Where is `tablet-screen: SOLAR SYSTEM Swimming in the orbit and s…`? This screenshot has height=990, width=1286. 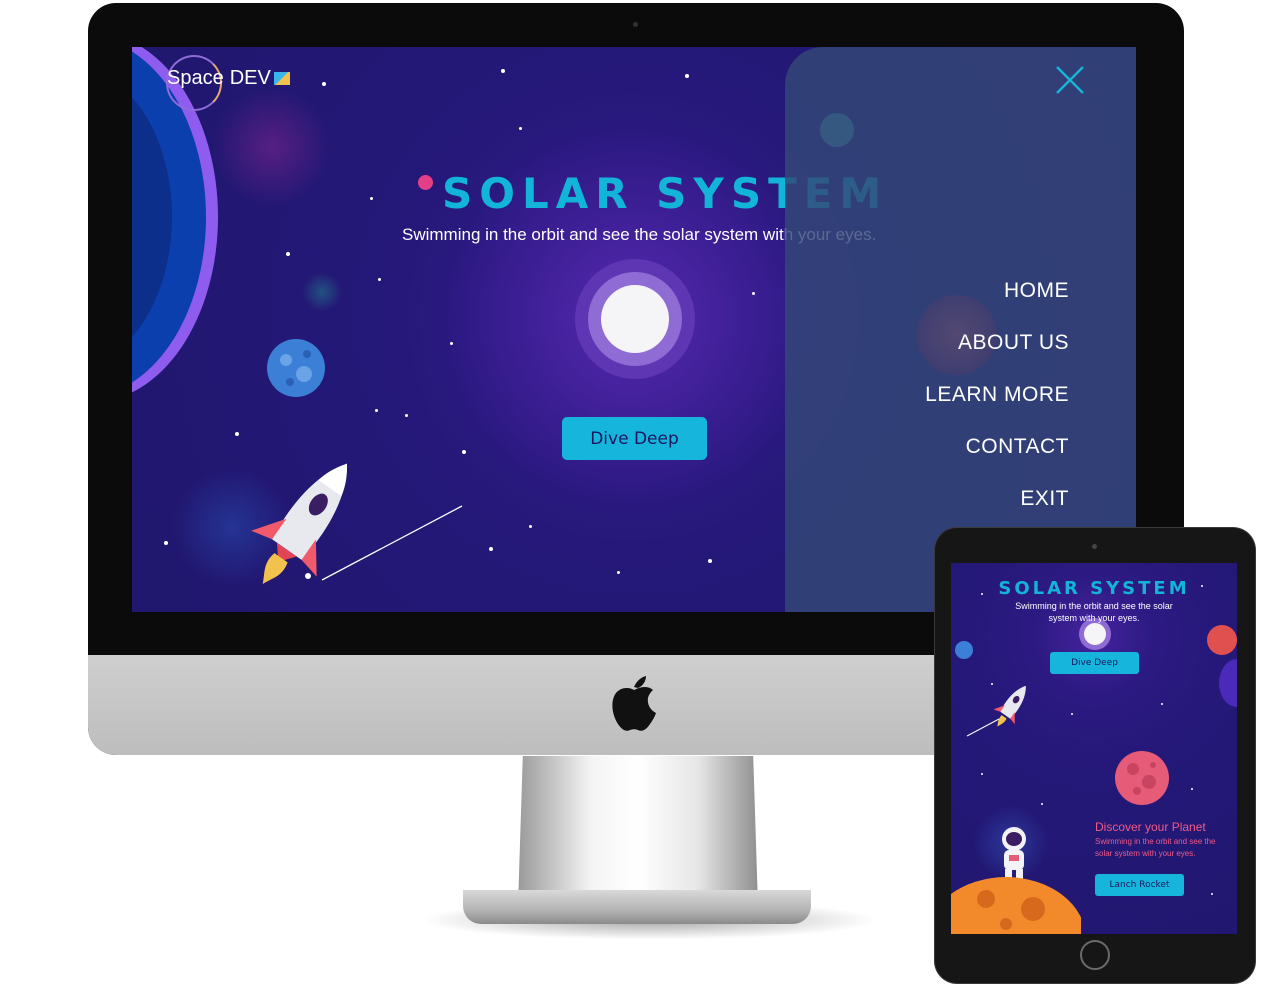 tablet-screen: SOLAR SYSTEM Swimming in the orbit and s… is located at coordinates (1094, 748).